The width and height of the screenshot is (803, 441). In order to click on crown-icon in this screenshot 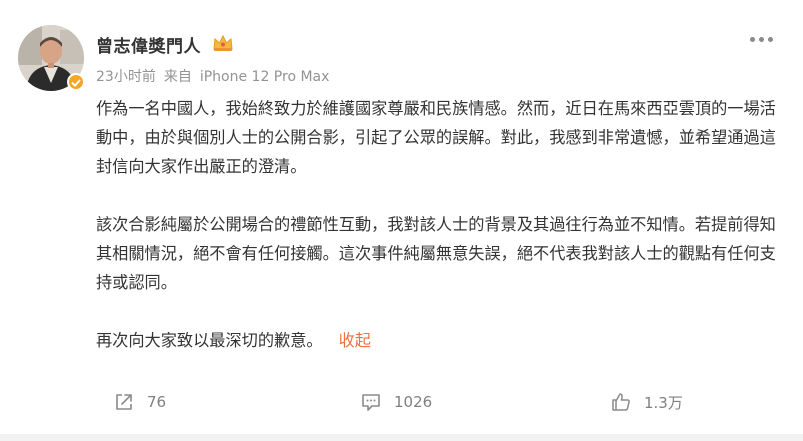, I will do `click(223, 43)`.